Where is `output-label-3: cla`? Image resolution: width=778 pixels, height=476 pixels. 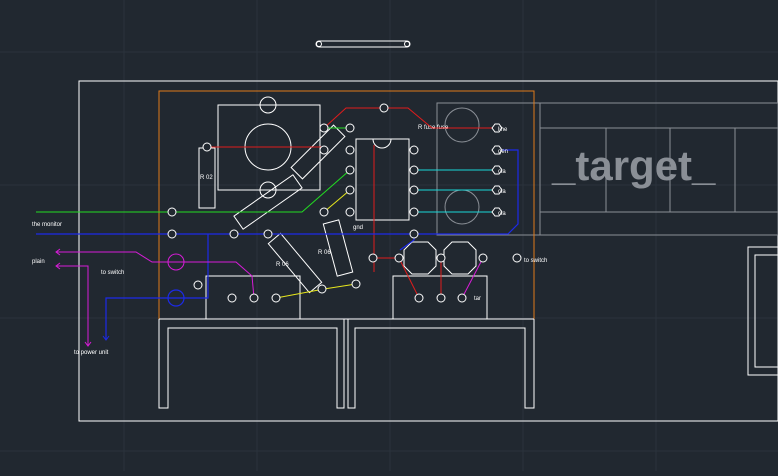 output-label-3: cla is located at coordinates (502, 172).